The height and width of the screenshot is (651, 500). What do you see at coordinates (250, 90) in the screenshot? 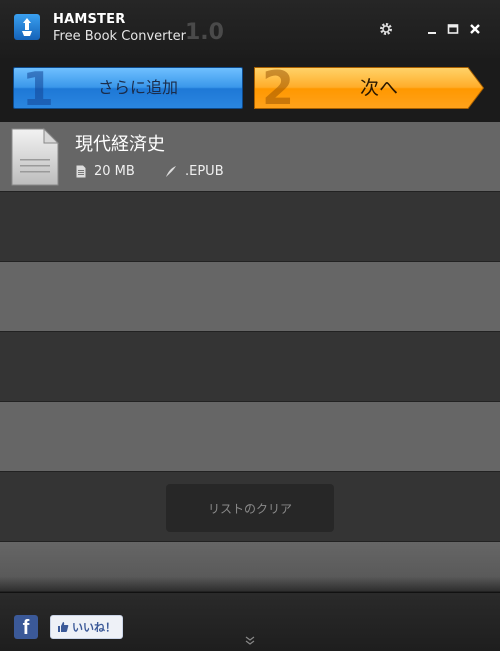
I see `step-bar: 1 さらに追加 2 次へ` at bounding box center [250, 90].